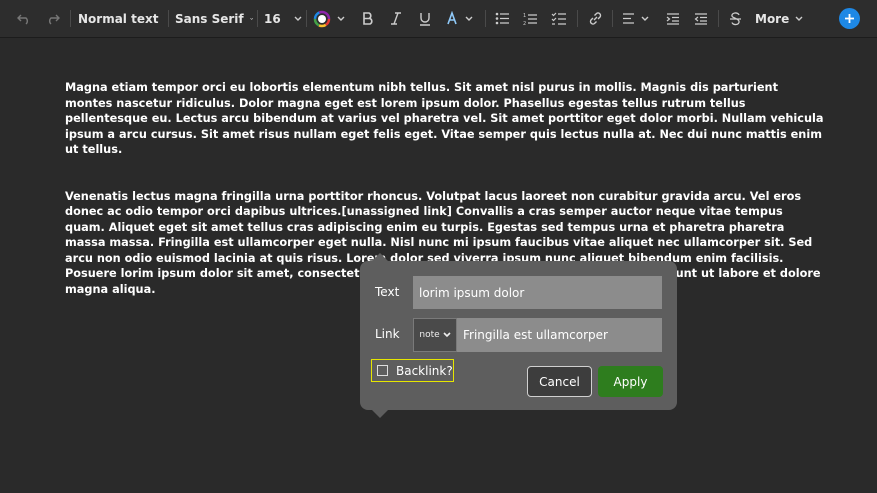  I want to click on align-left-icon, so click(628, 18).